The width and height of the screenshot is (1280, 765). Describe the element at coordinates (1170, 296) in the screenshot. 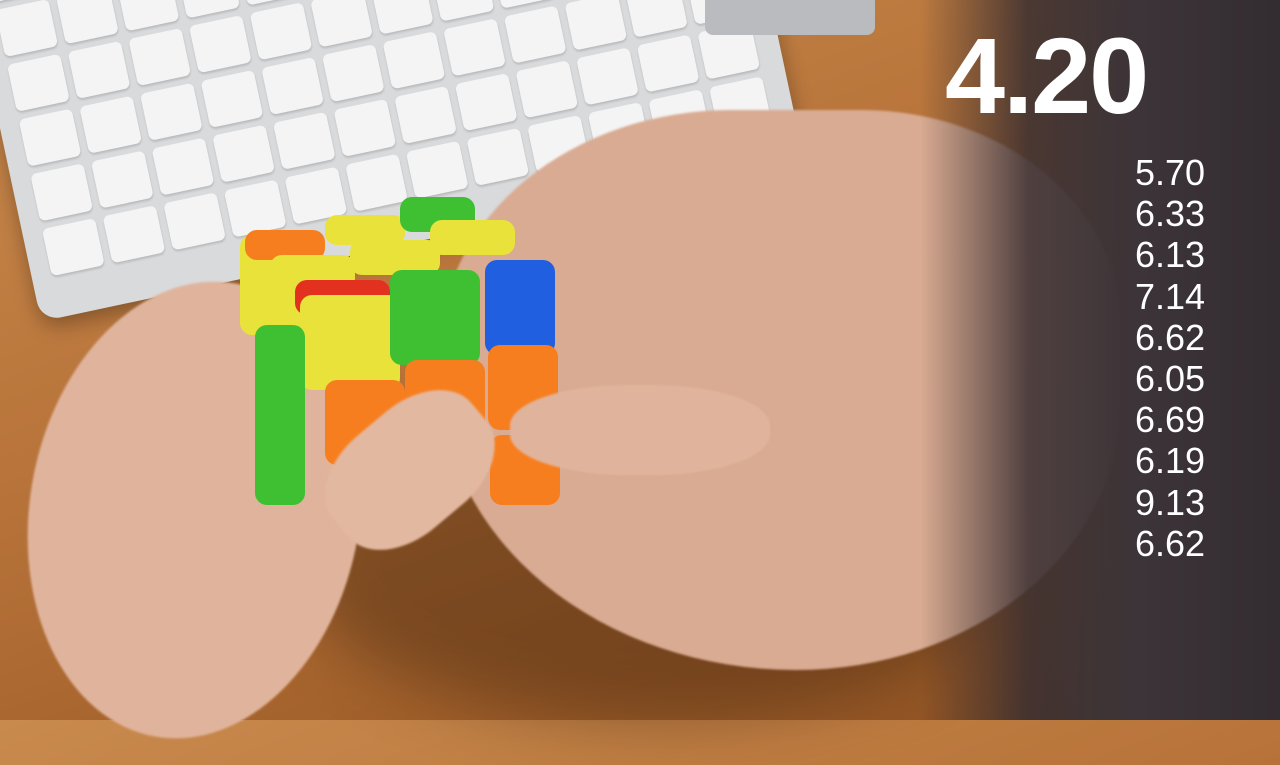

I see `time-entry: 7.14` at that location.